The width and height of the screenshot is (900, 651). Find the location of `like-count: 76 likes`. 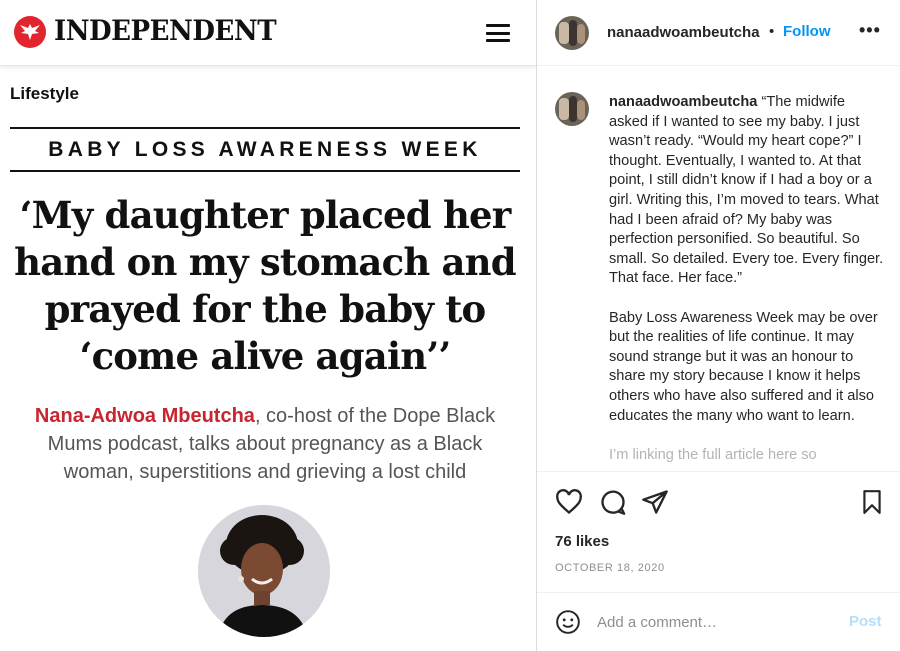

like-count: 76 likes is located at coordinates (582, 541).